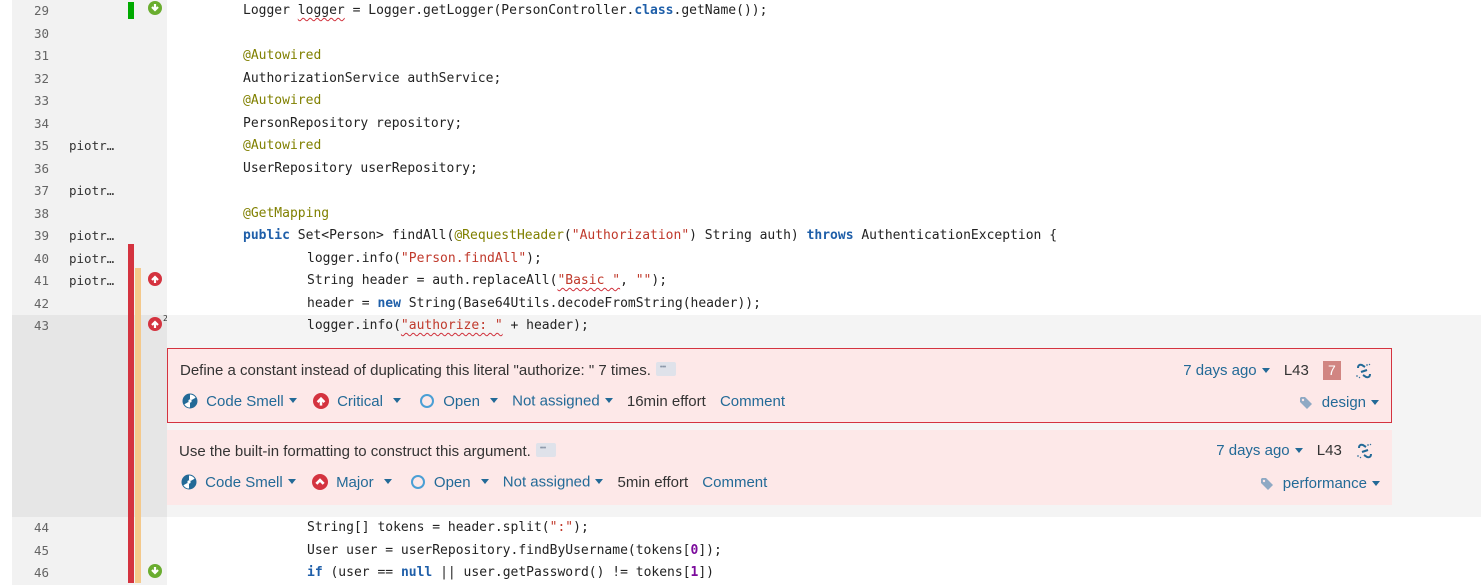 The height and width of the screenshot is (585, 1481). What do you see at coordinates (1320, 483) in the screenshot?
I see `tags-dropdown: performance` at bounding box center [1320, 483].